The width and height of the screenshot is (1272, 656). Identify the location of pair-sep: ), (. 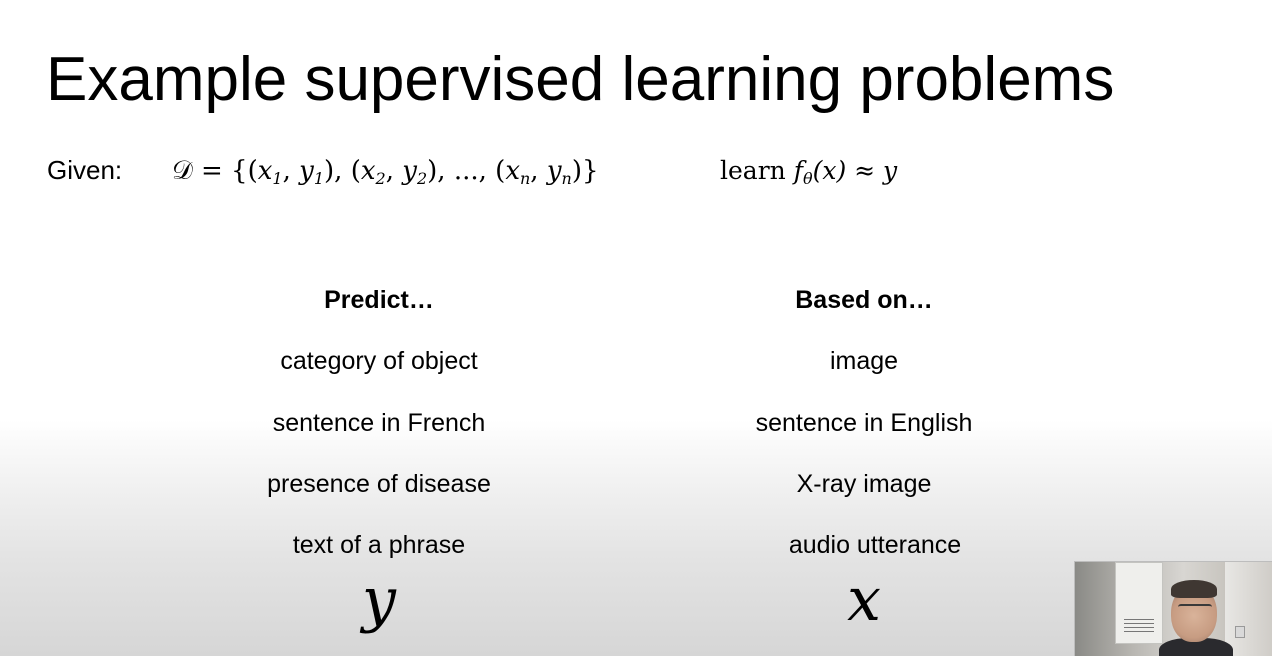
(342, 171).